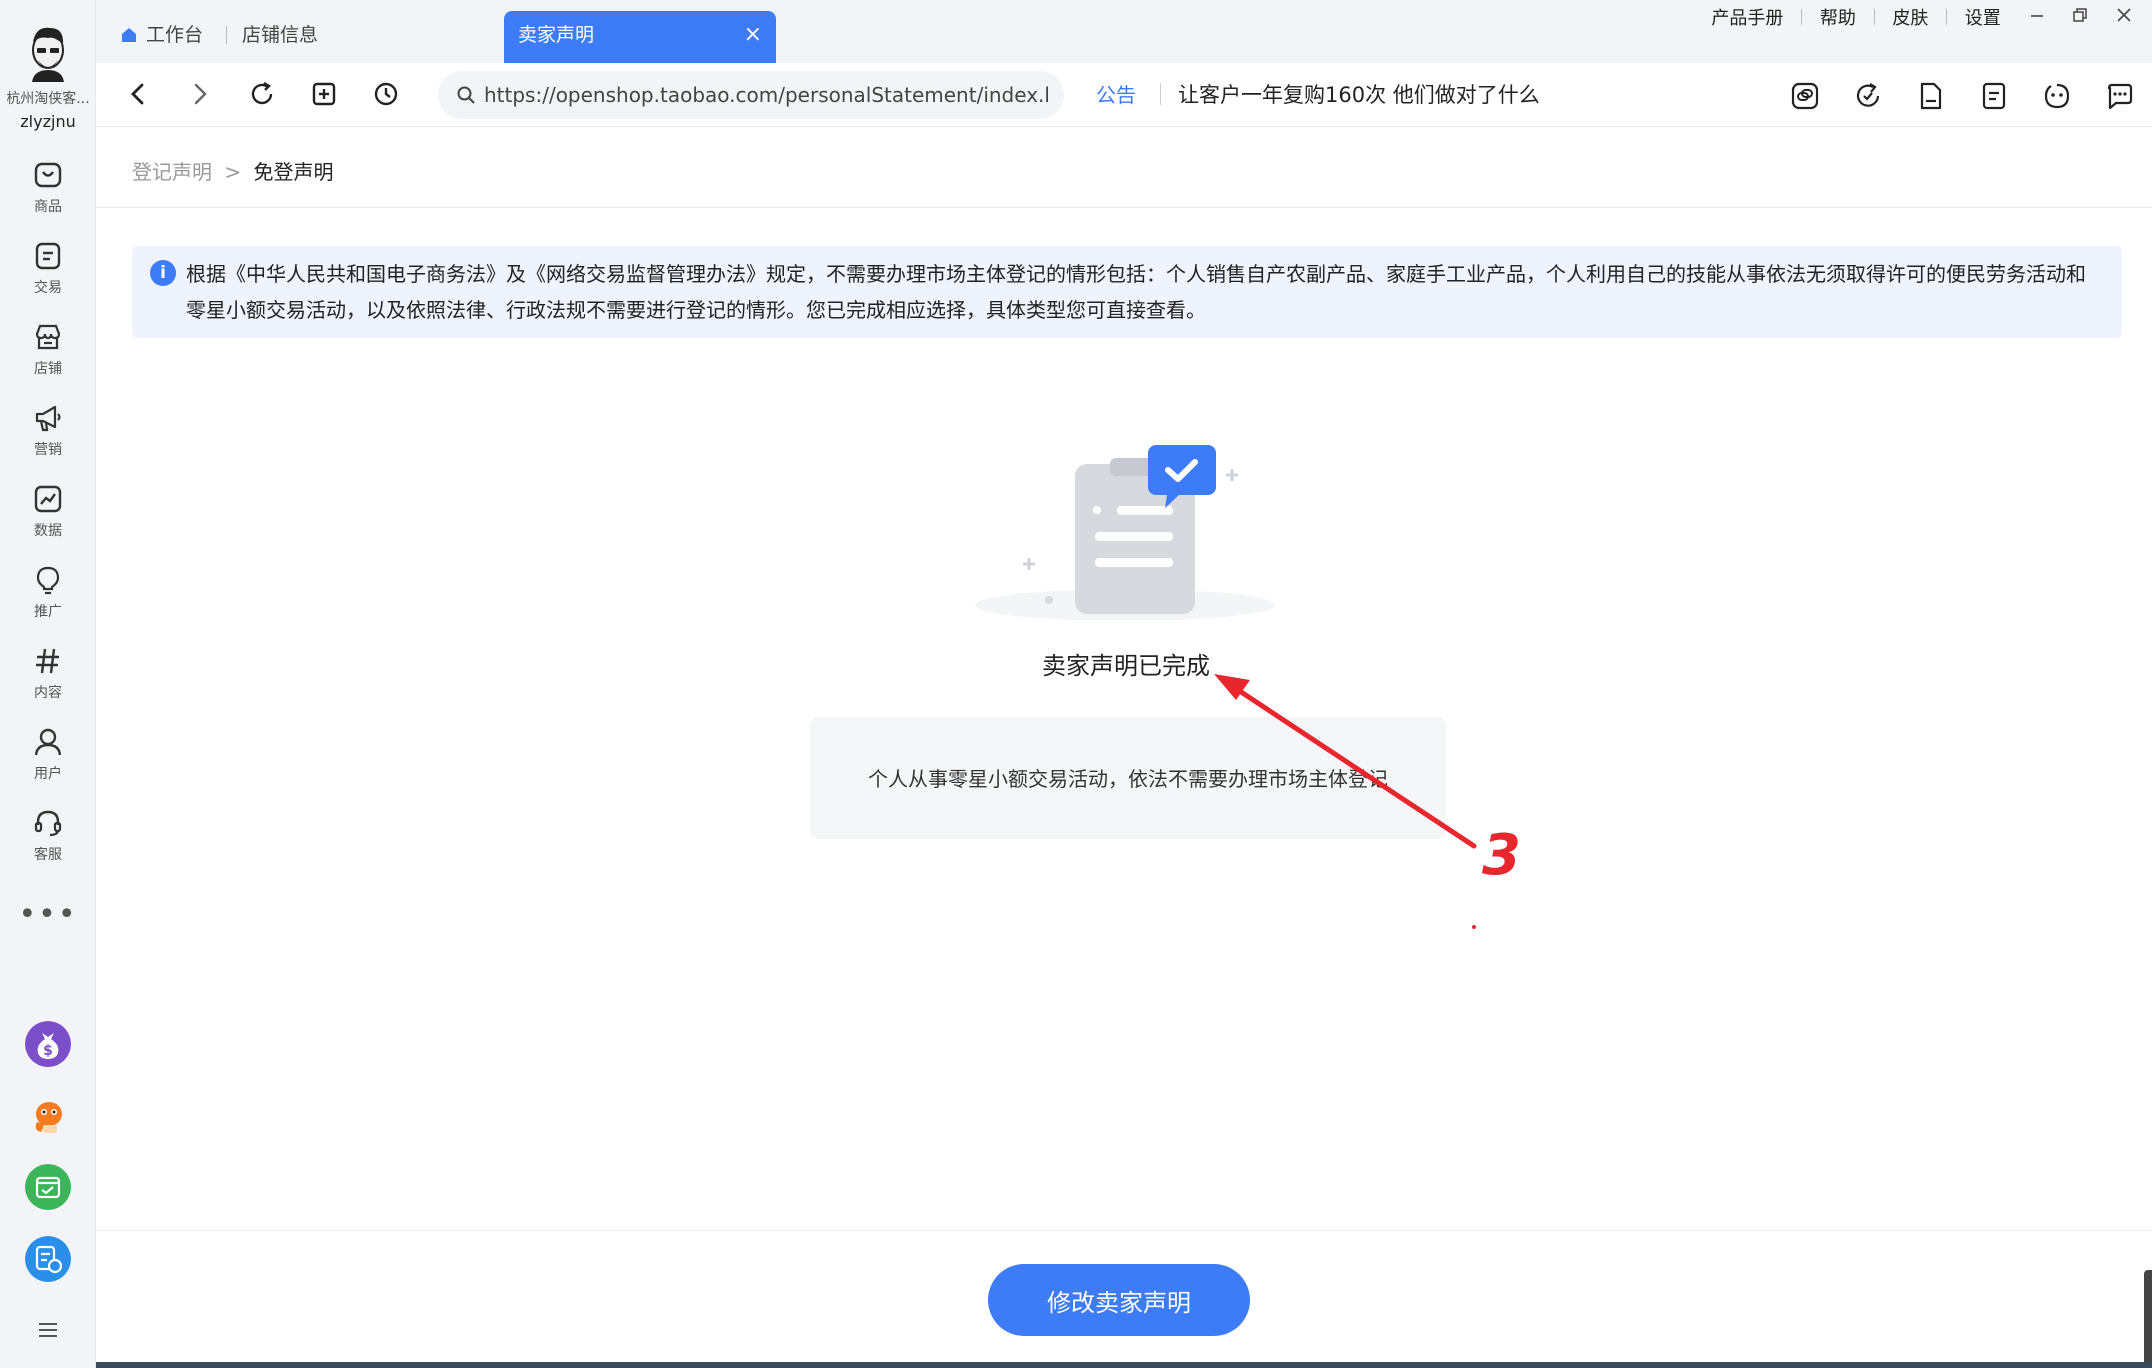 This screenshot has width=2152, height=1368. I want to click on sidebar-item-marketing: 营销, so click(48, 438).